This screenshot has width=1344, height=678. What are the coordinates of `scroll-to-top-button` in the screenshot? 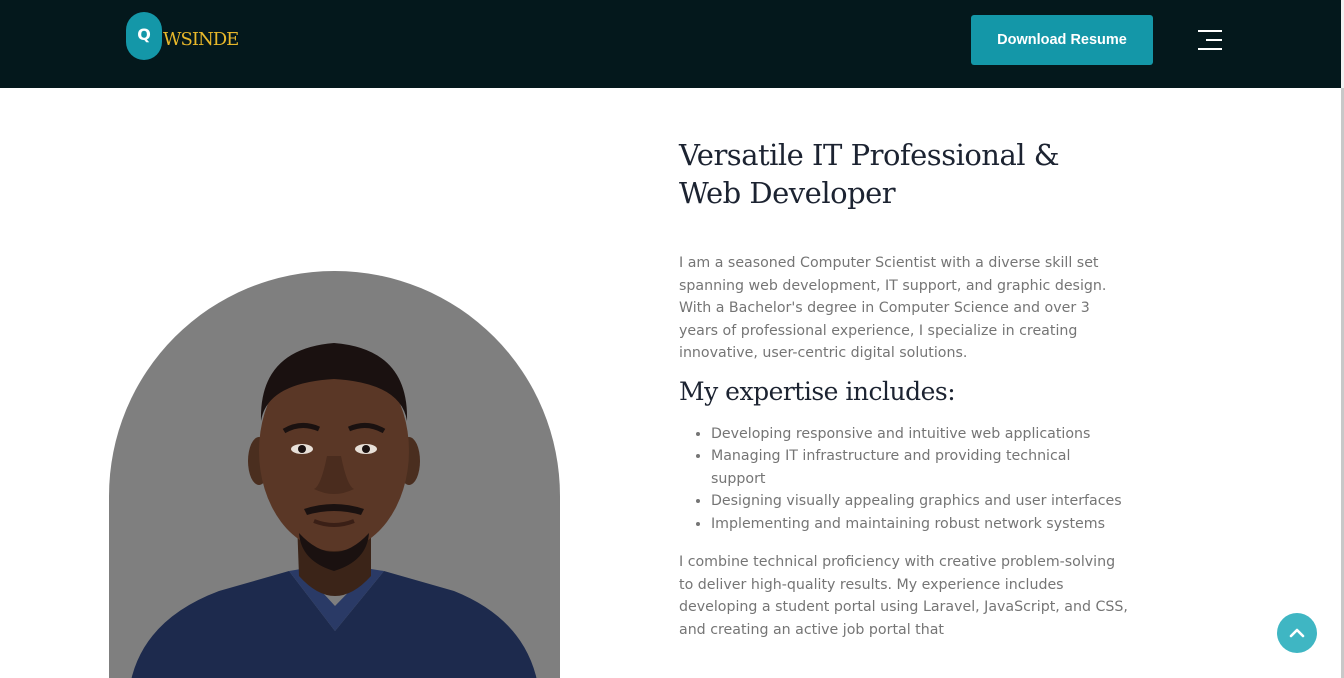 It's located at (1297, 633).